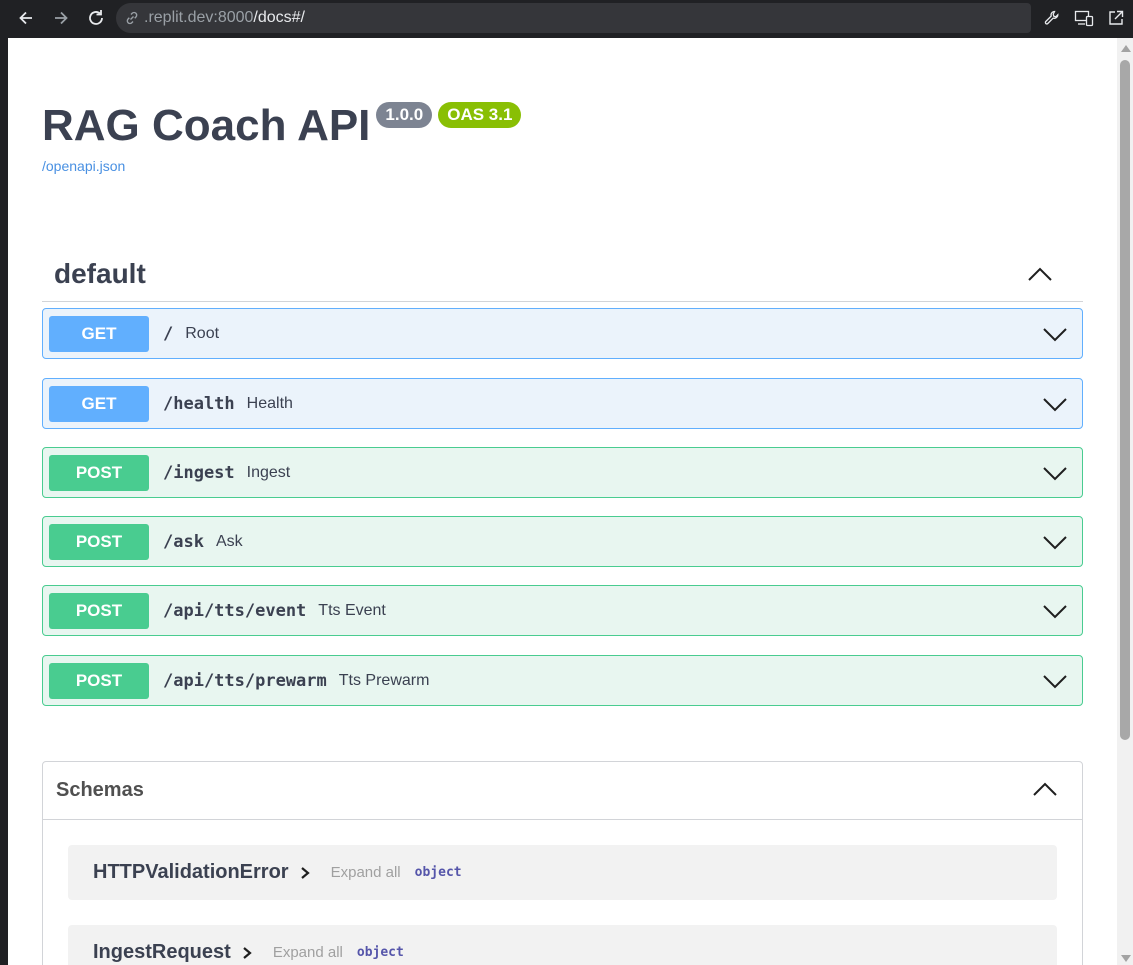 The width and height of the screenshot is (1133, 965). Describe the element at coordinates (96, 18) in the screenshot. I see `reload-icon` at that location.